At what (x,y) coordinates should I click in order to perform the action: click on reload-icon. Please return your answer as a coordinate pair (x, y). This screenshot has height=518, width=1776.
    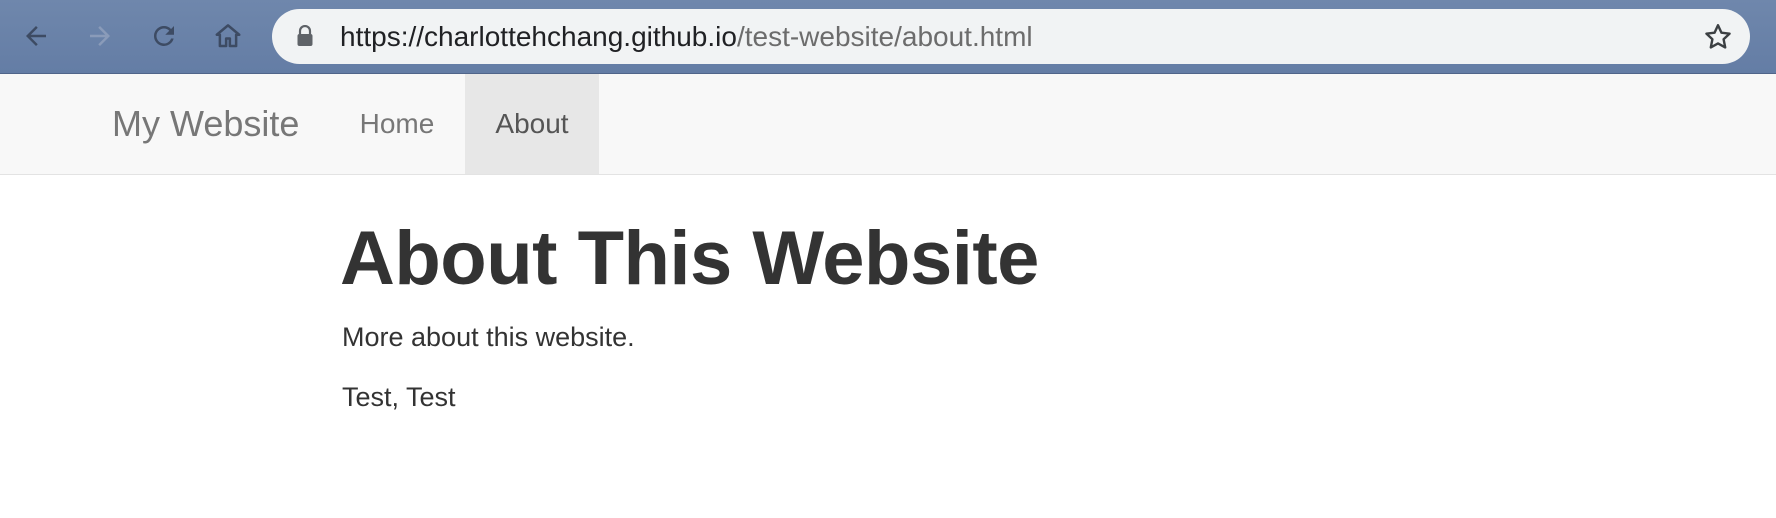
    Looking at the image, I should click on (163, 35).